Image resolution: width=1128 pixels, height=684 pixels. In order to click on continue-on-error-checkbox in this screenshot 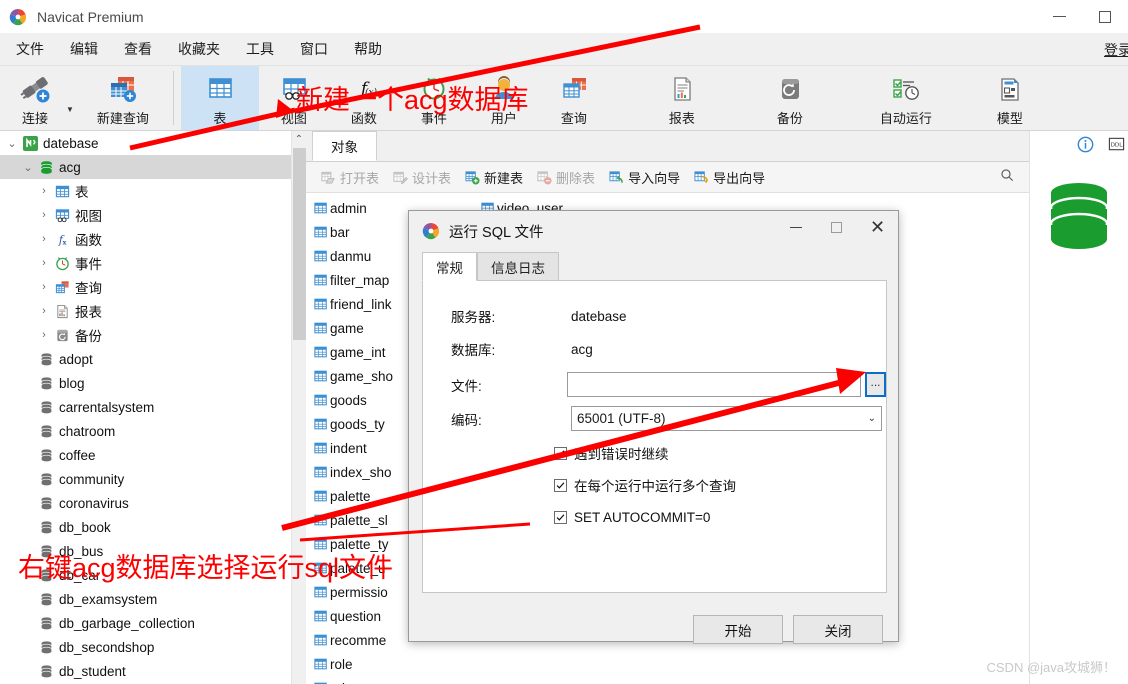, I will do `click(560, 453)`.